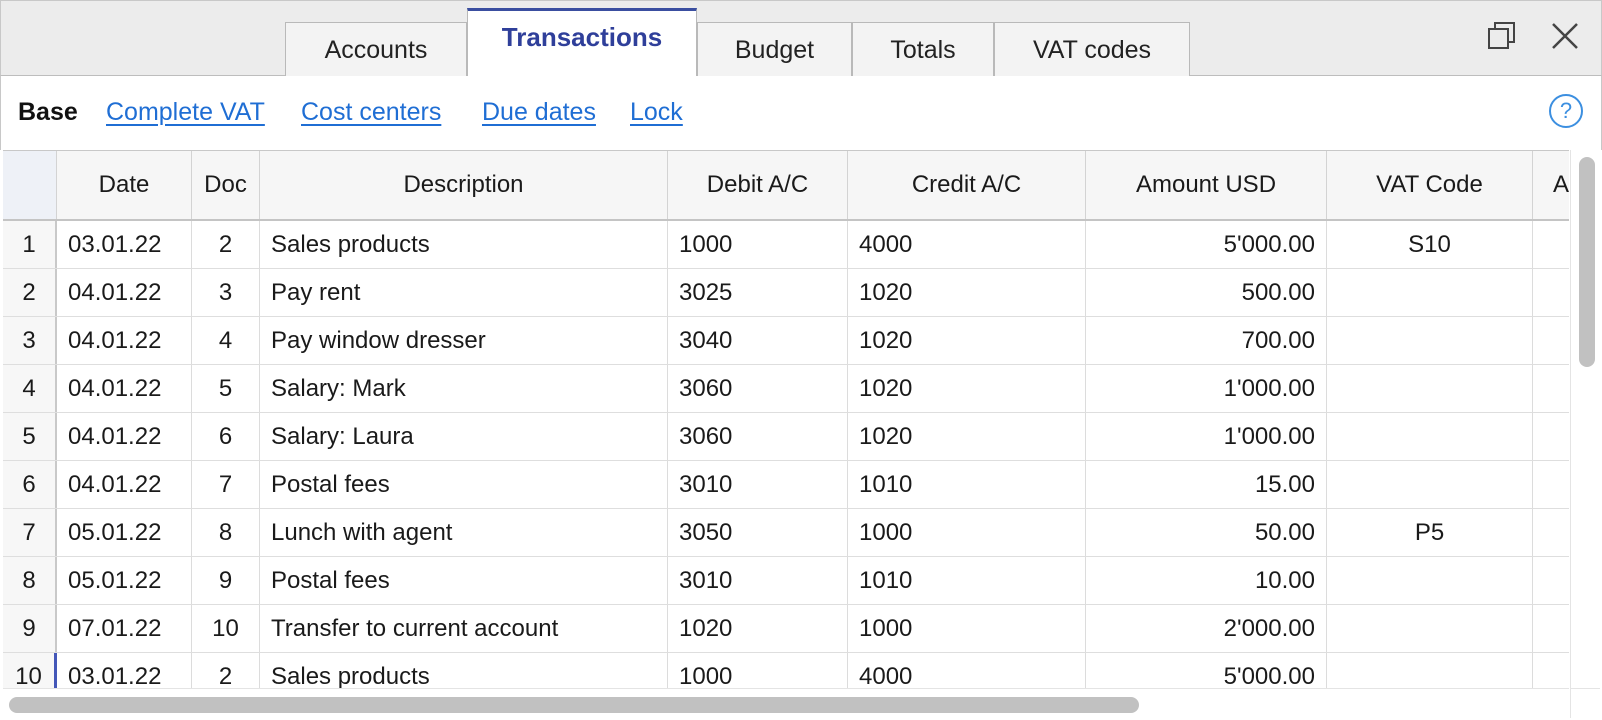 Image resolution: width=1602 pixels, height=720 pixels. I want to click on corner-cell, so click(30, 185).